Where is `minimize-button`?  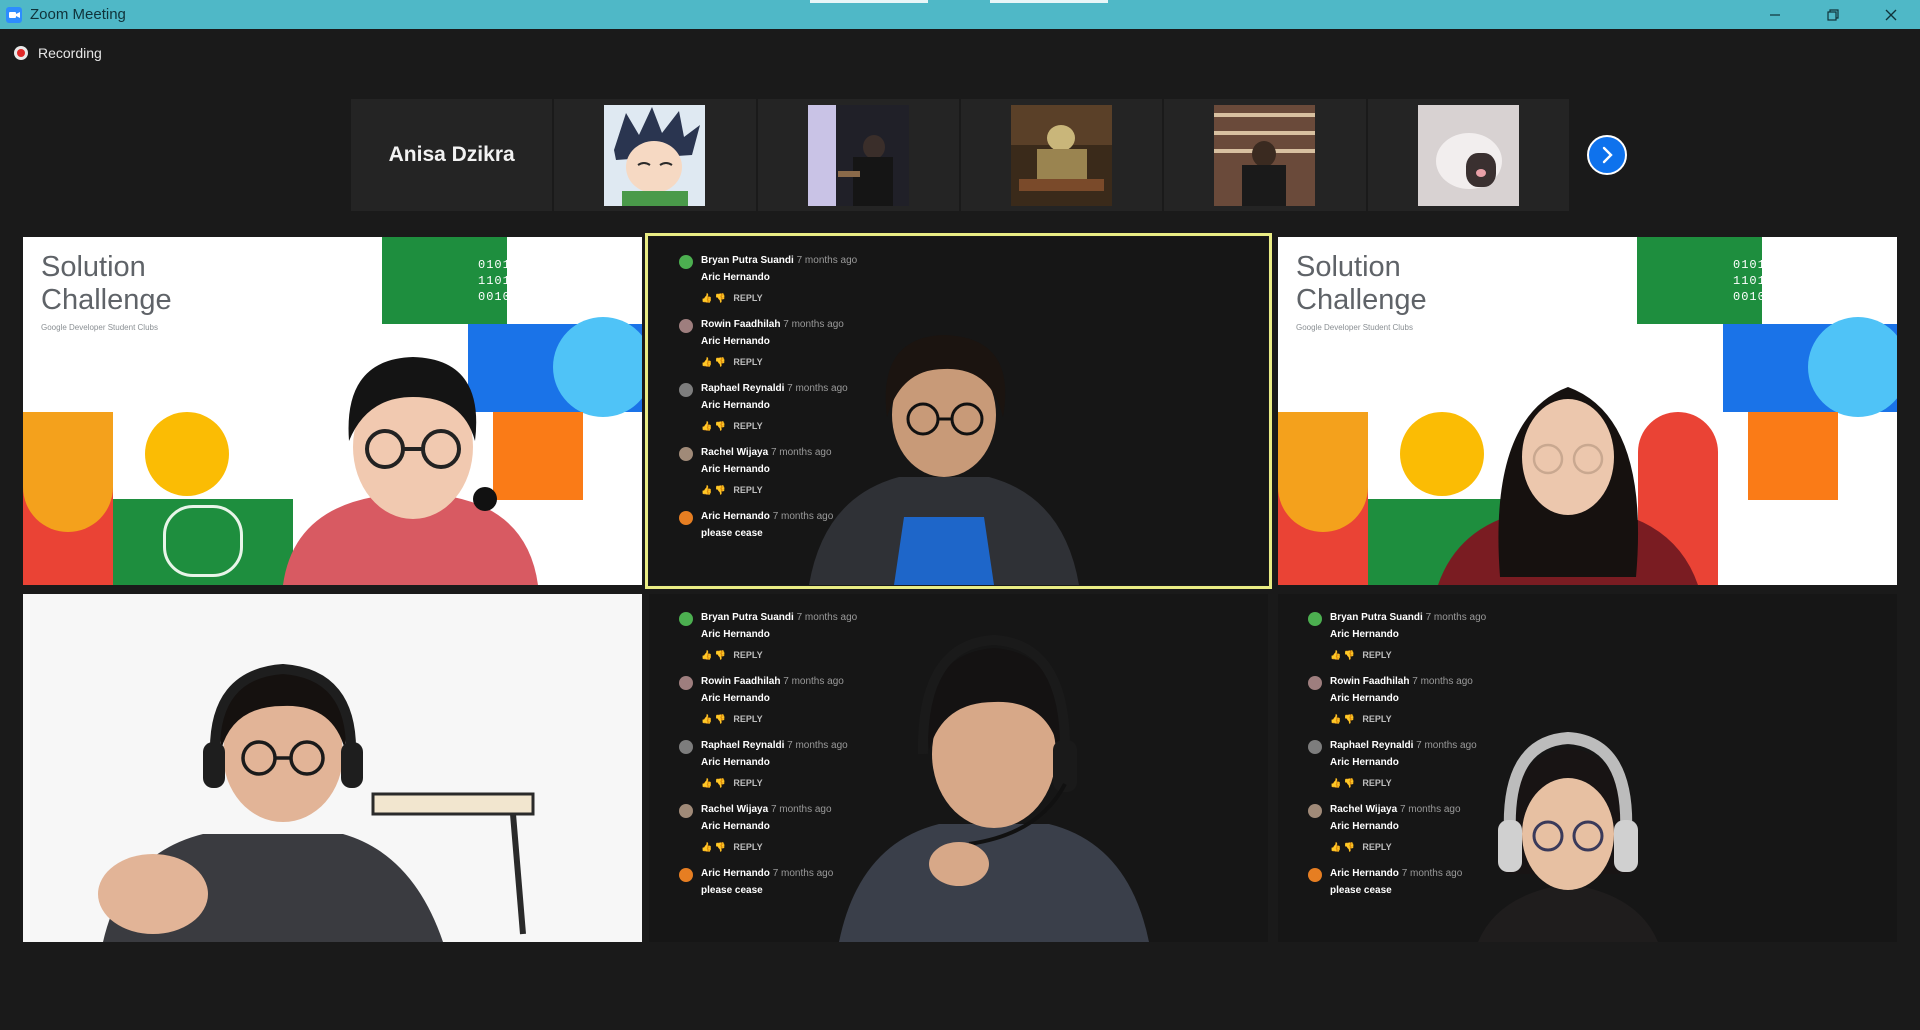
minimize-button is located at coordinates (1775, 14).